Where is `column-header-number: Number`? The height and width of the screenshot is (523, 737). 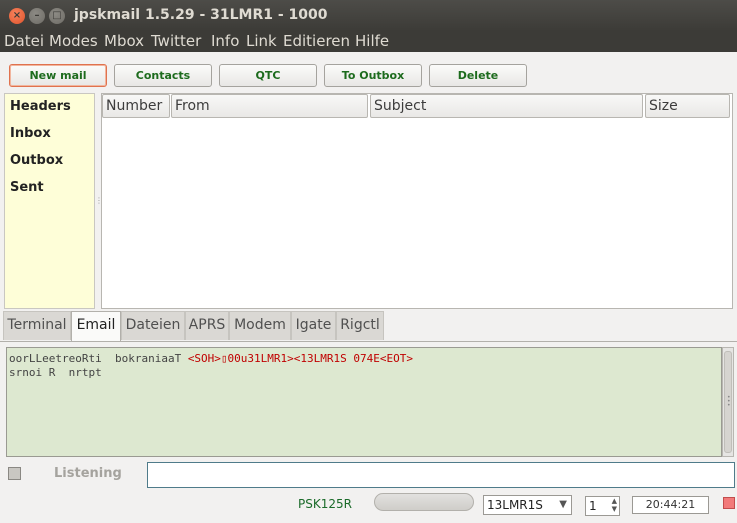
column-header-number: Number is located at coordinates (136, 106).